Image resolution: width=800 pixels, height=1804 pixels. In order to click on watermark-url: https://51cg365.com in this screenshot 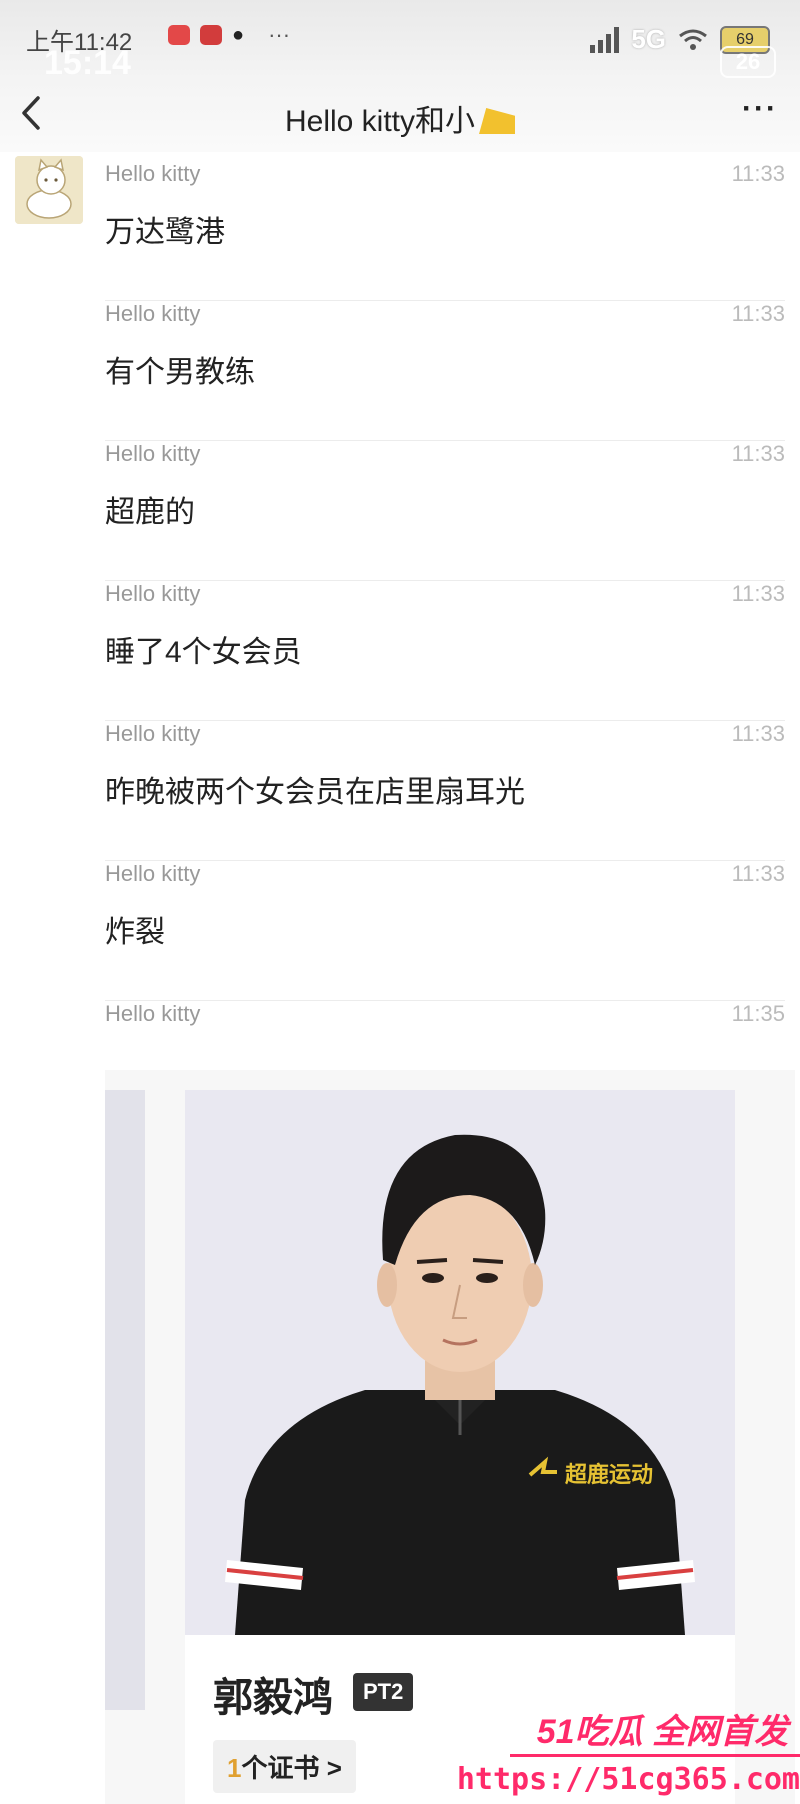, I will do `click(628, 1779)`.